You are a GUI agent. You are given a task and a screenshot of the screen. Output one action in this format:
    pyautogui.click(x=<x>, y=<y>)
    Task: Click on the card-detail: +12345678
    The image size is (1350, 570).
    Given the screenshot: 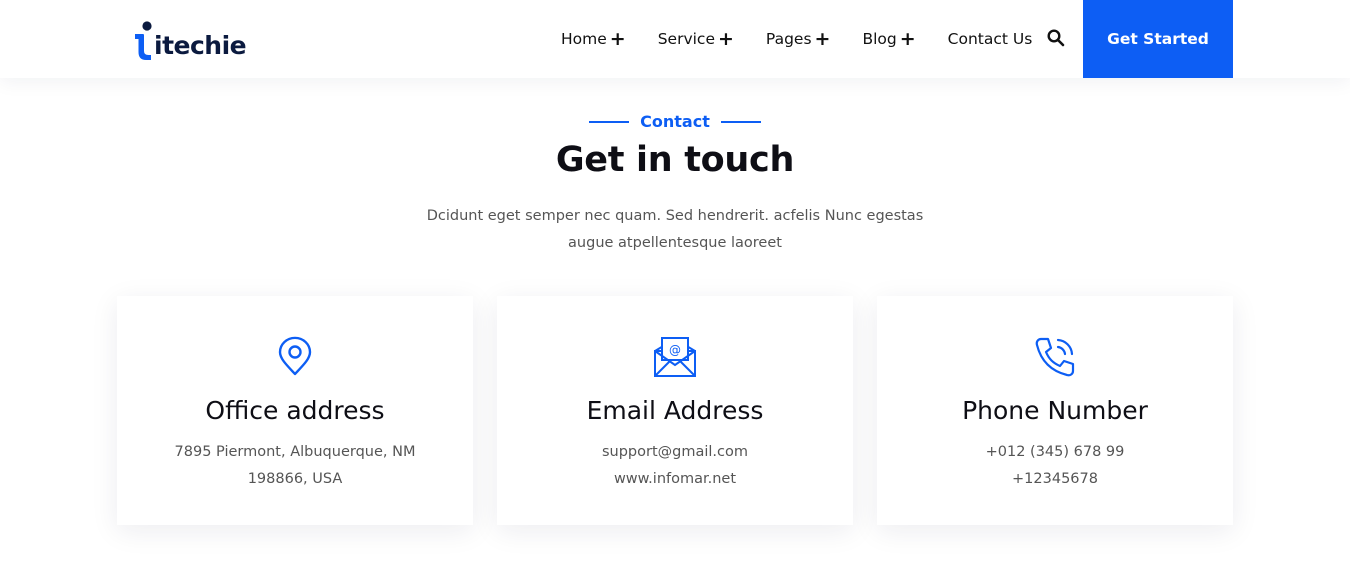 What is the action you would take?
    pyautogui.click(x=1055, y=479)
    